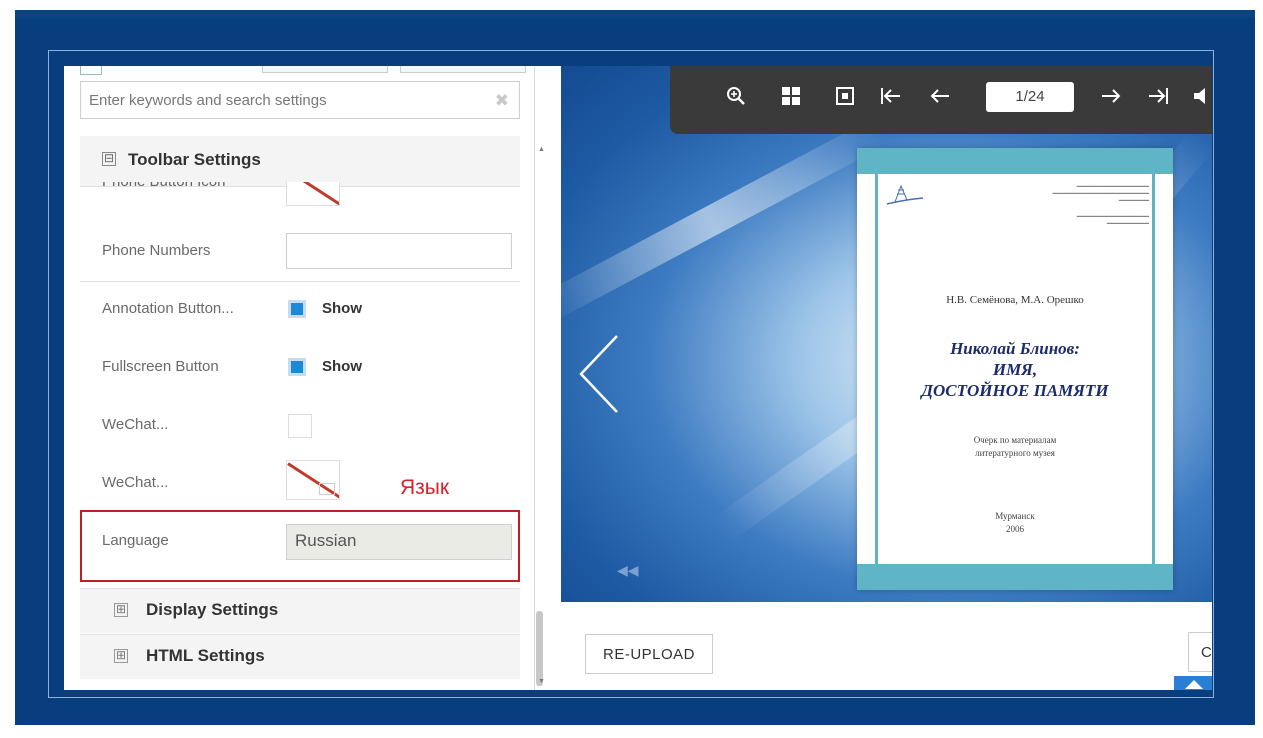 The image size is (1263, 738). Describe the element at coordinates (599, 376) in the screenshot. I see `prev-page-arrow-icon` at that location.